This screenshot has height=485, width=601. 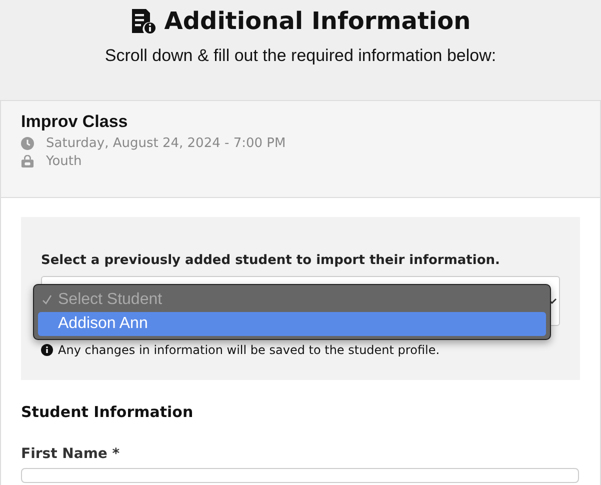 I want to click on event-name: Improv Class, so click(x=75, y=122).